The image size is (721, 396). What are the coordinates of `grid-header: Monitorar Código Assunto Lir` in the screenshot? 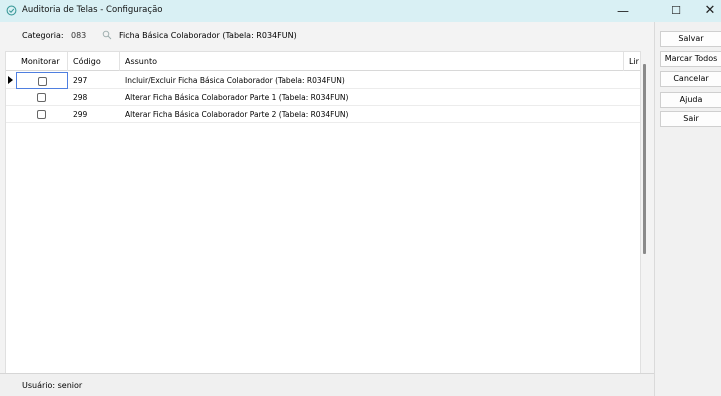 It's located at (323, 61).